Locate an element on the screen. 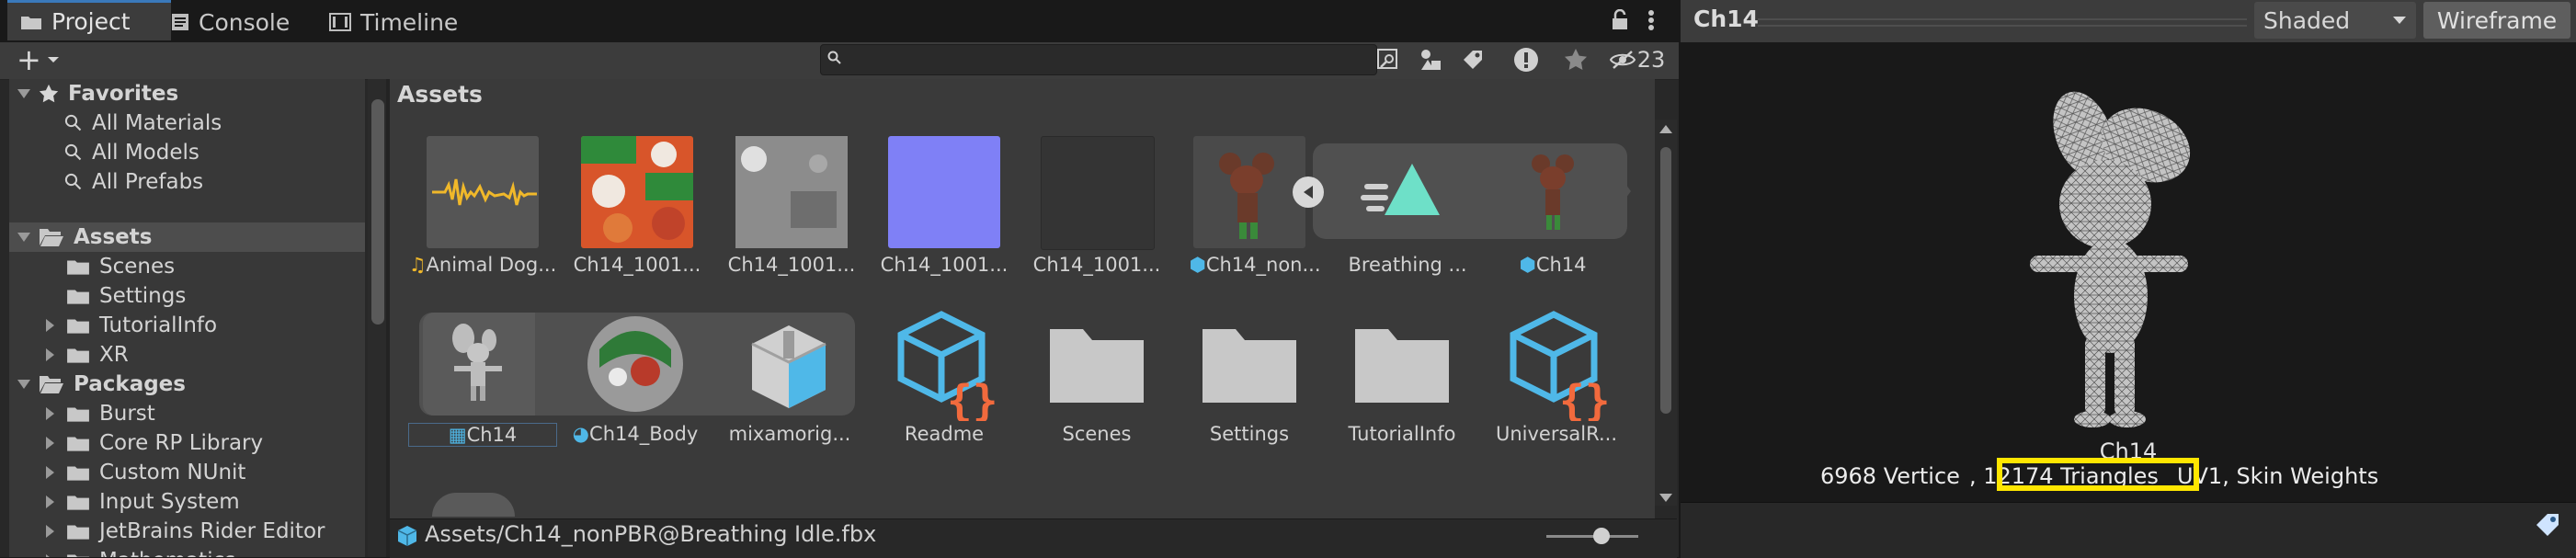 The height and width of the screenshot is (558, 2576). scroll-up-icon is located at coordinates (1665, 128).